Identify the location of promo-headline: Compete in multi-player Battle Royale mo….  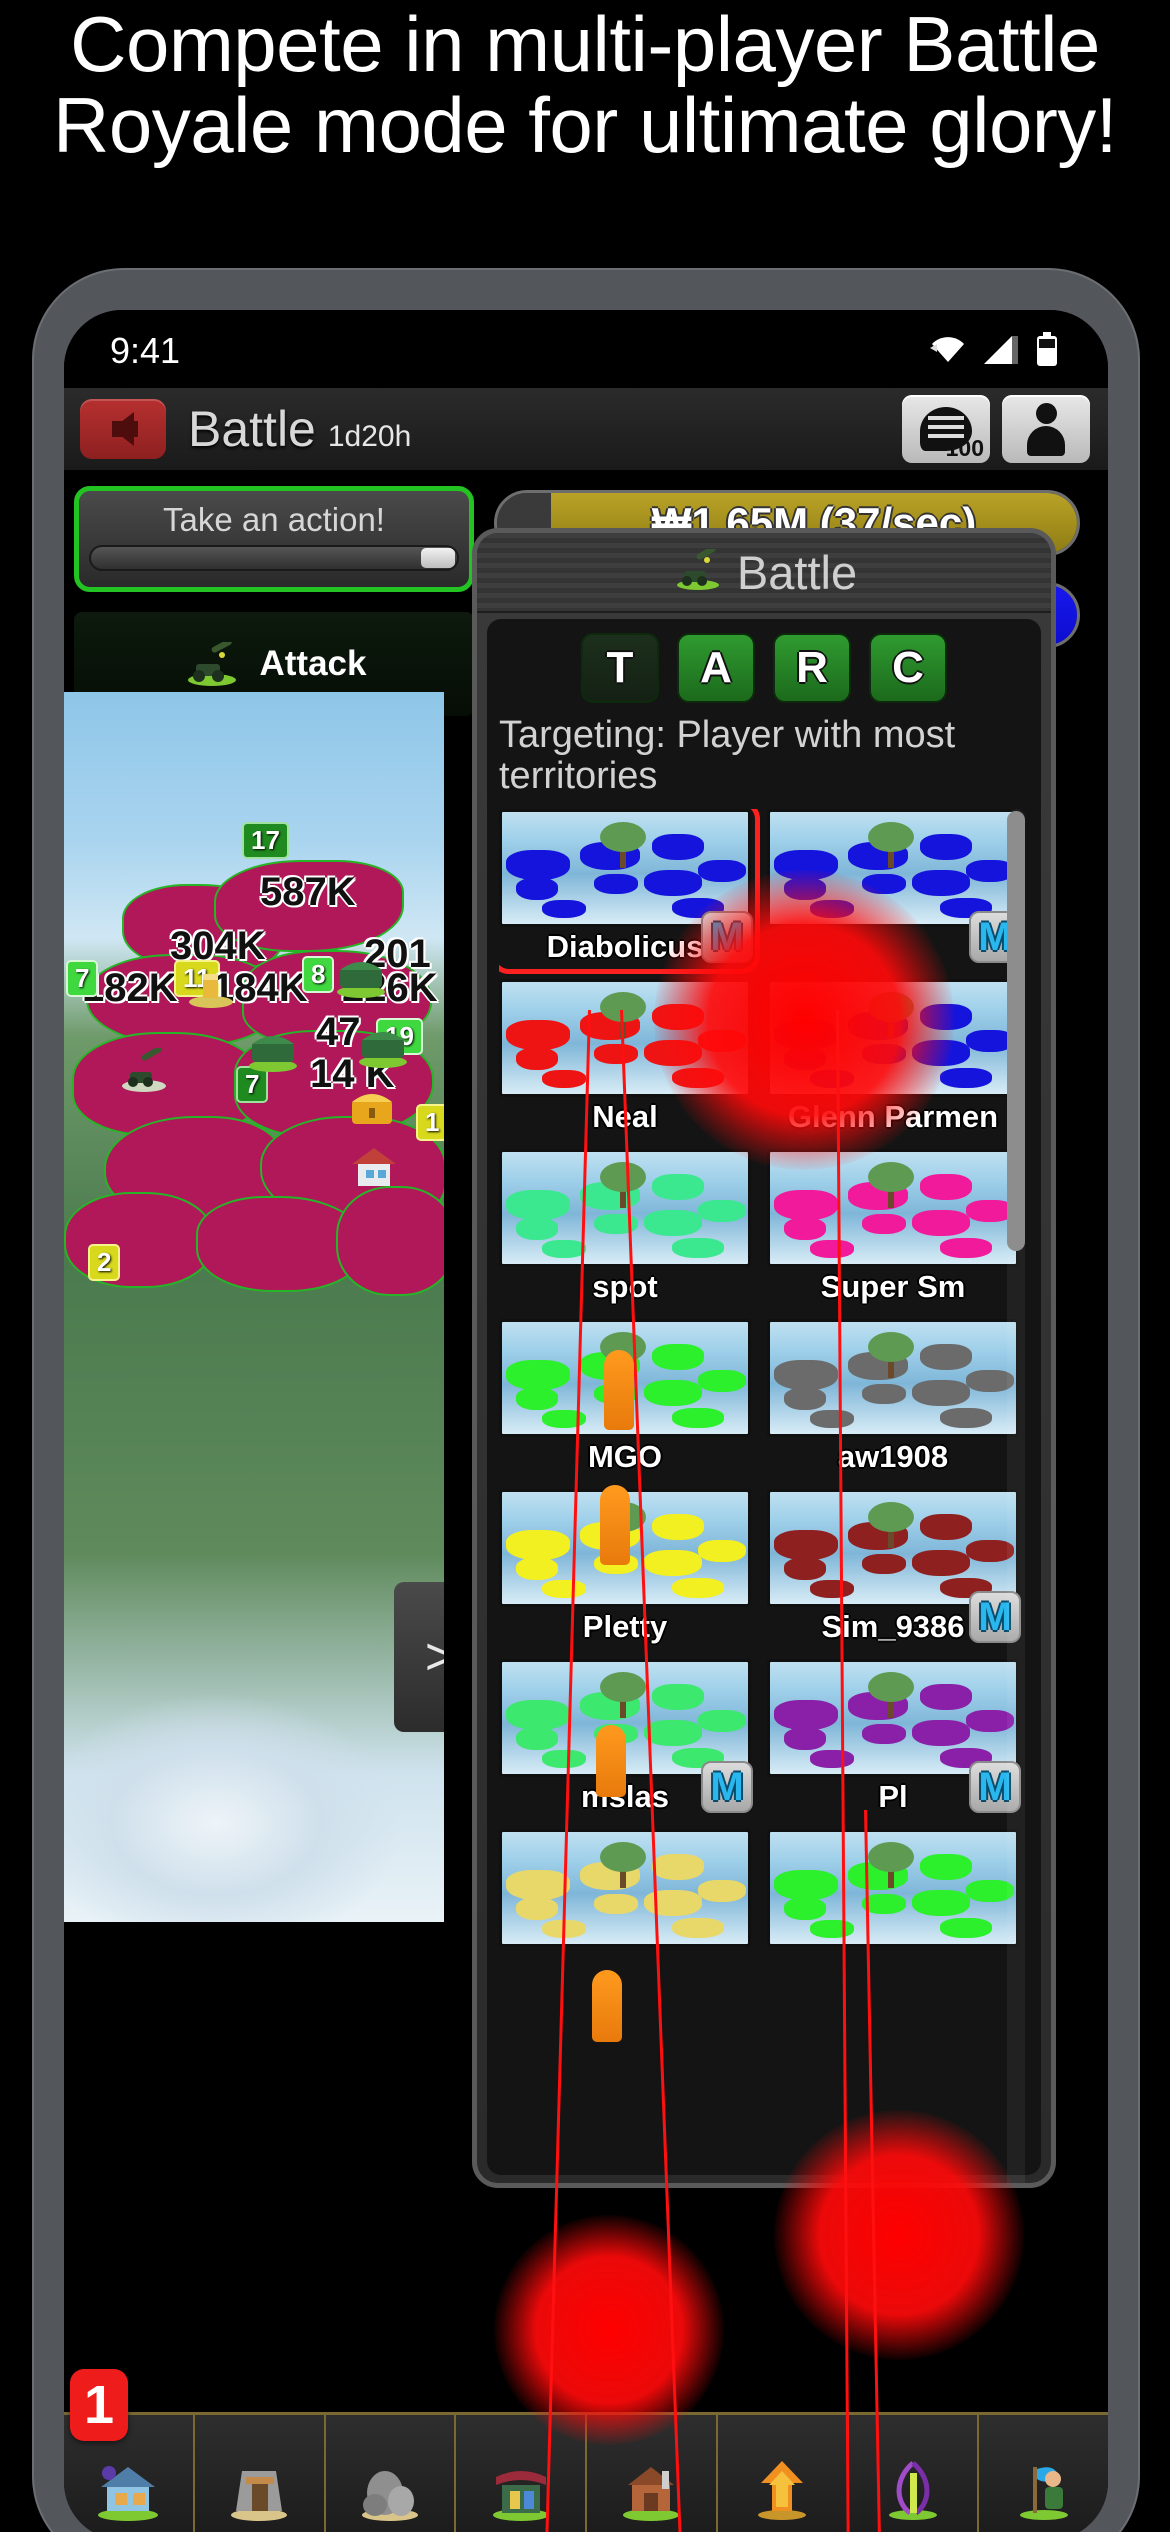
(585, 85).